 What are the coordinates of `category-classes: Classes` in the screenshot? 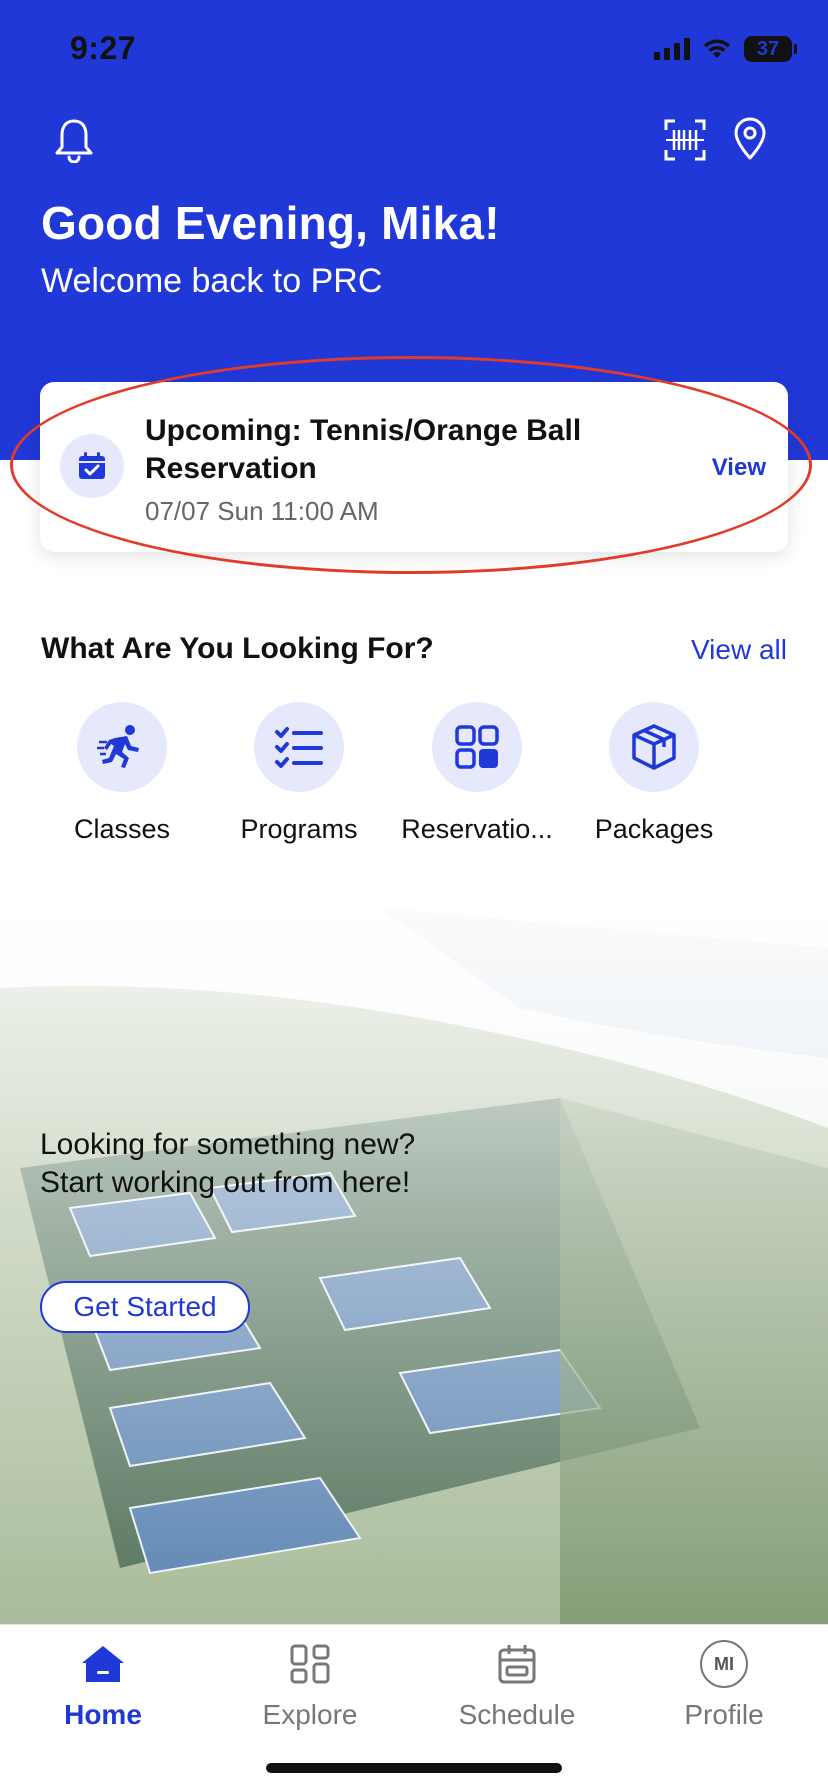 It's located at (122, 773).